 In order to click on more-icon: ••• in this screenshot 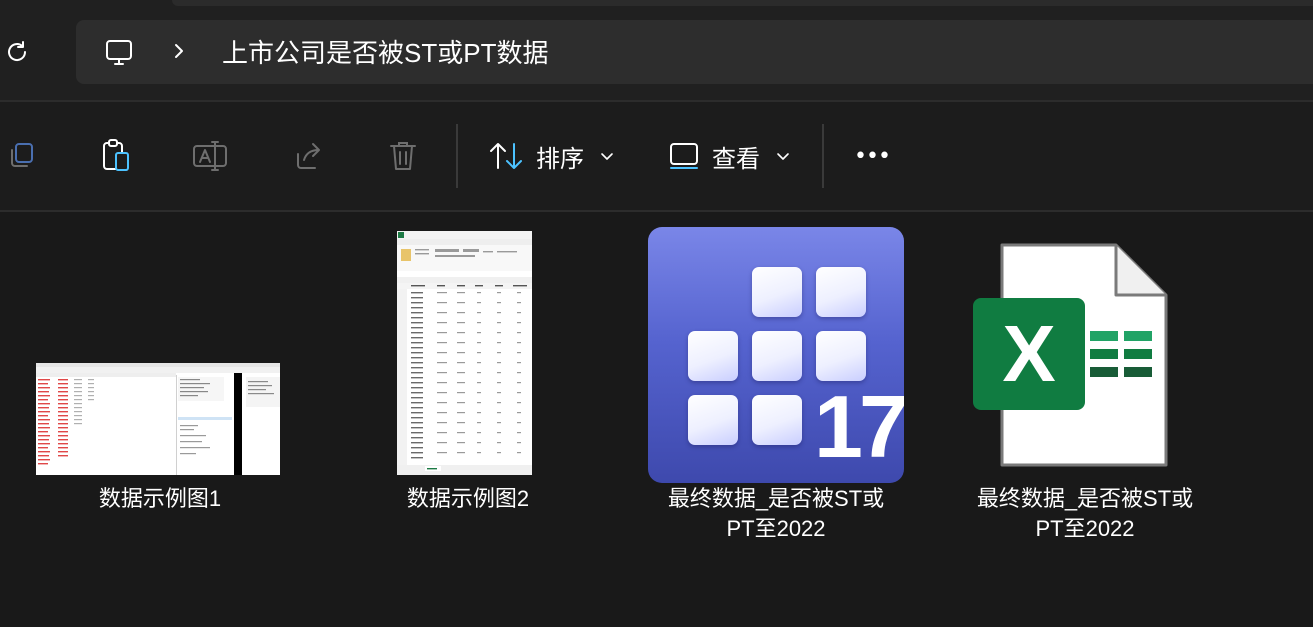, I will do `click(872, 156)`.